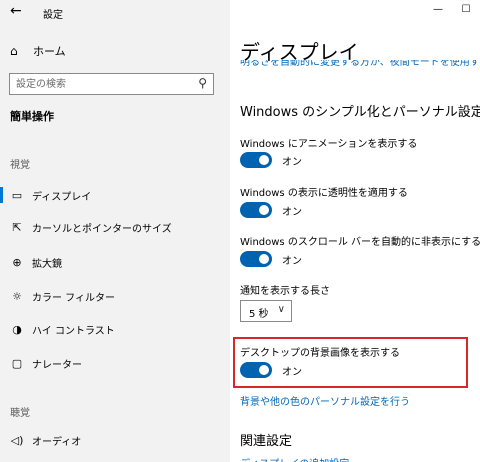 The width and height of the screenshot is (480, 462). I want to click on home-icon: ⌂, so click(14, 51).